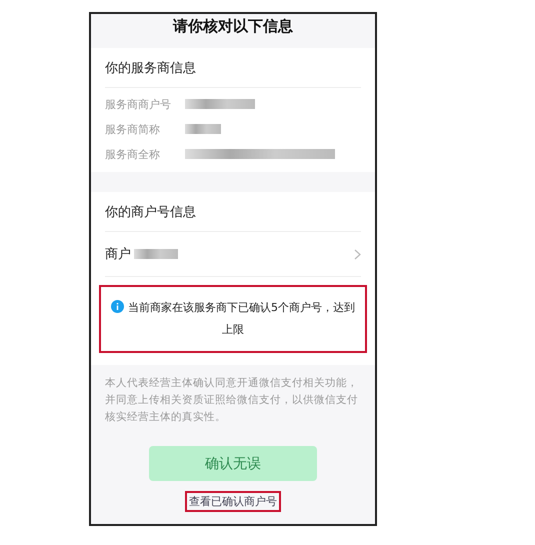 Image resolution: width=535 pixels, height=545 pixels. What do you see at coordinates (233, 68) in the screenshot?
I see `section-heading: 你的服务商信息` at bounding box center [233, 68].